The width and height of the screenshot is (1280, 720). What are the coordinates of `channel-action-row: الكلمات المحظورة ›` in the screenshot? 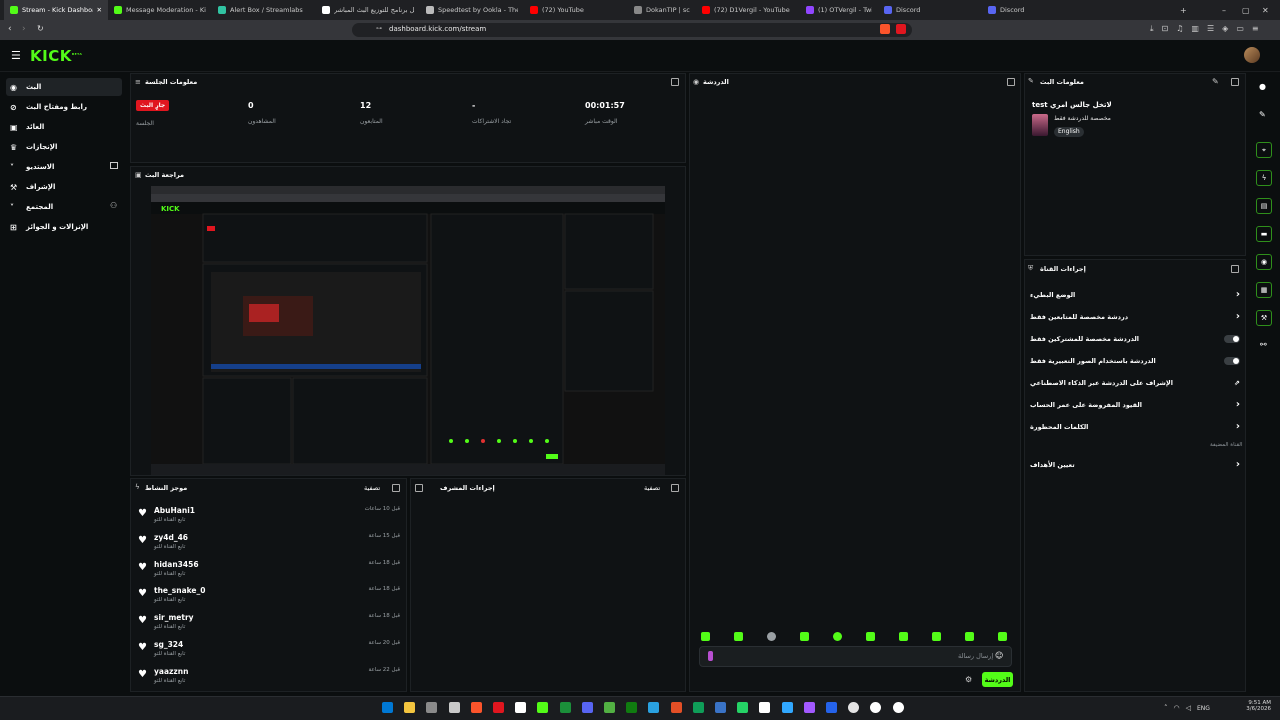 It's located at (1135, 429).